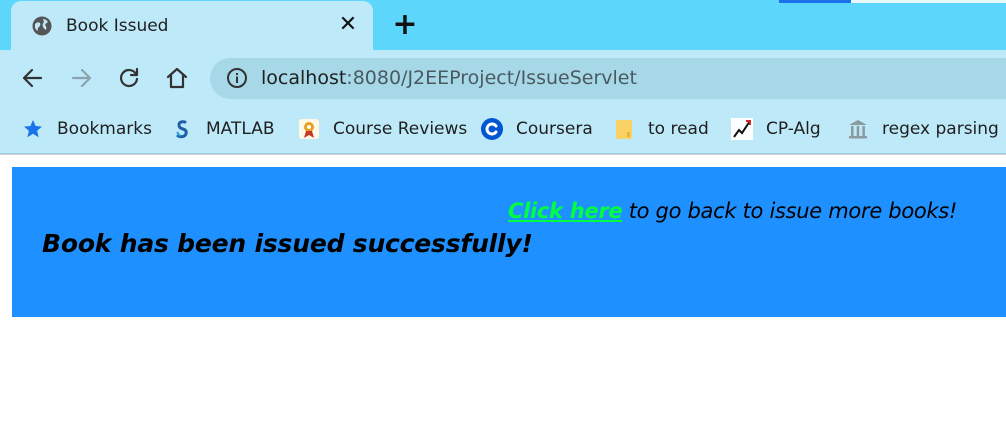 Image resolution: width=1006 pixels, height=423 pixels. Describe the element at coordinates (928, 1) in the screenshot. I see `tab-strip-accent-light` at that location.